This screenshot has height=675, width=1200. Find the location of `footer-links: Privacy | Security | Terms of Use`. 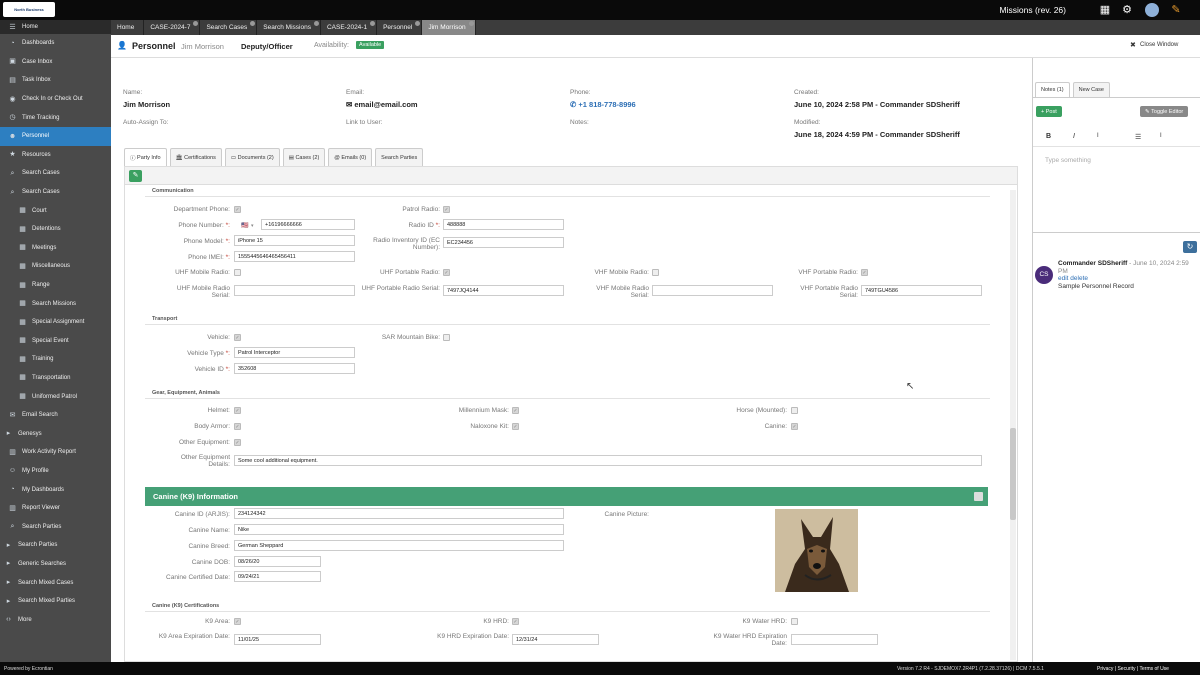

footer-links: Privacy | Security | Terms of Use is located at coordinates (1133, 669).